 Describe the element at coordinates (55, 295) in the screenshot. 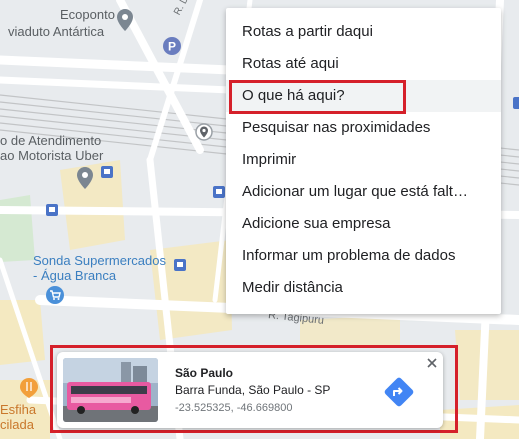

I see `shopping-cart-icon` at that location.